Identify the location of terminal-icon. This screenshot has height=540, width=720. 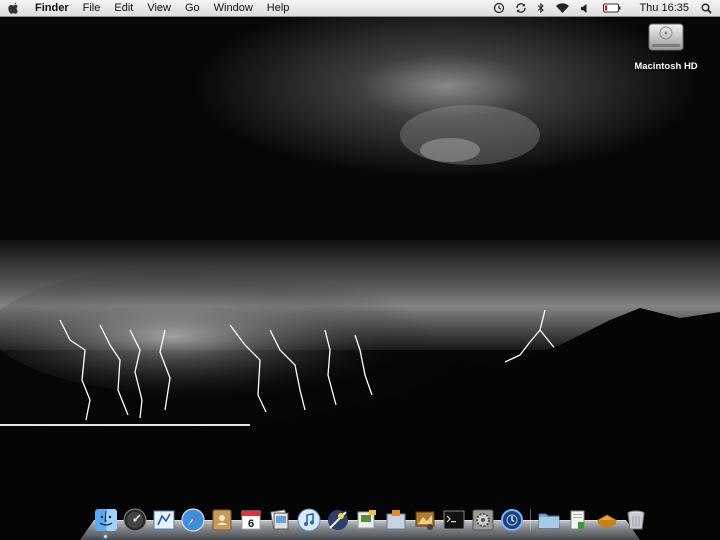
(453, 519).